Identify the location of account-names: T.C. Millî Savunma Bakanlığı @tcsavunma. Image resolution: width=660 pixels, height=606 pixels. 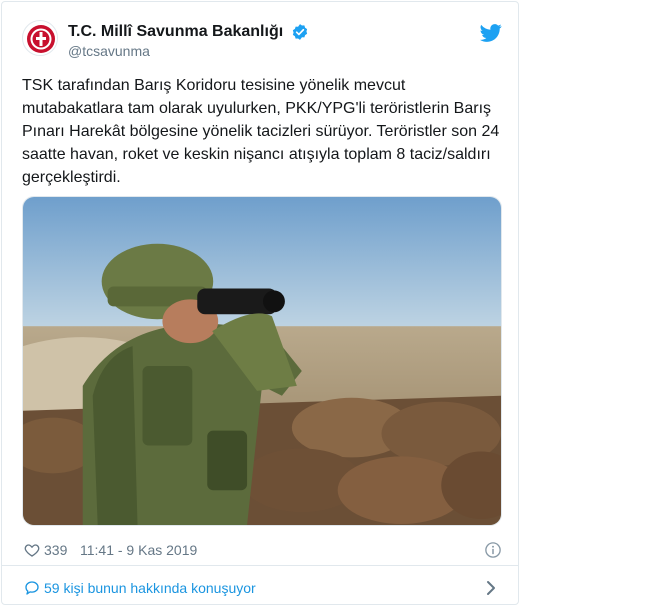
(188, 41).